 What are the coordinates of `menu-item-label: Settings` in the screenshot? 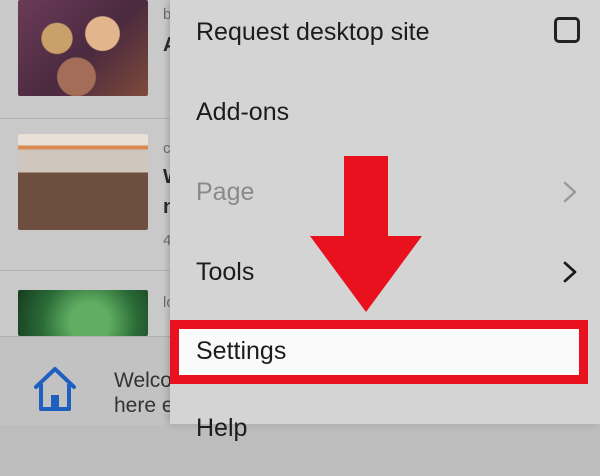 It's located at (241, 351).